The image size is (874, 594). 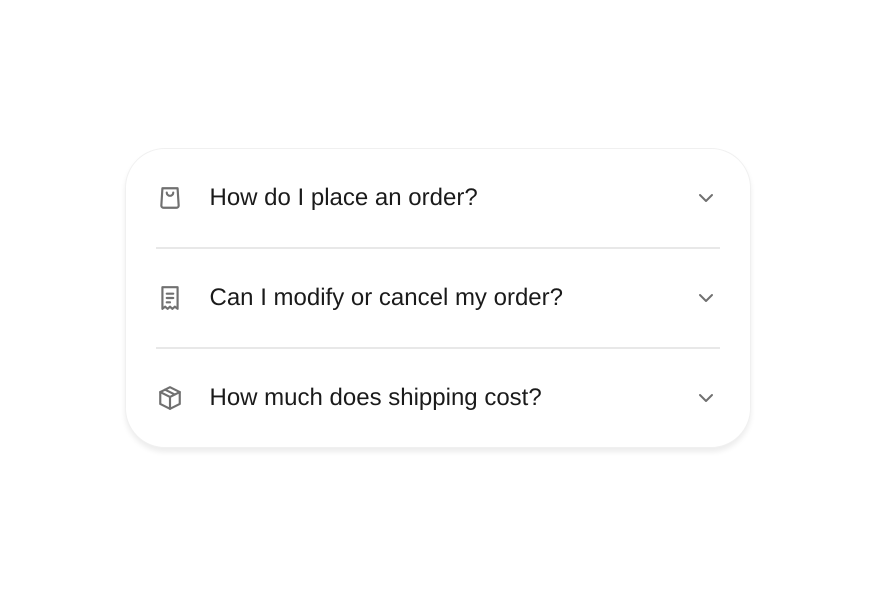 What do you see at coordinates (438, 198) in the screenshot?
I see `faq-question: How do I place an order?` at bounding box center [438, 198].